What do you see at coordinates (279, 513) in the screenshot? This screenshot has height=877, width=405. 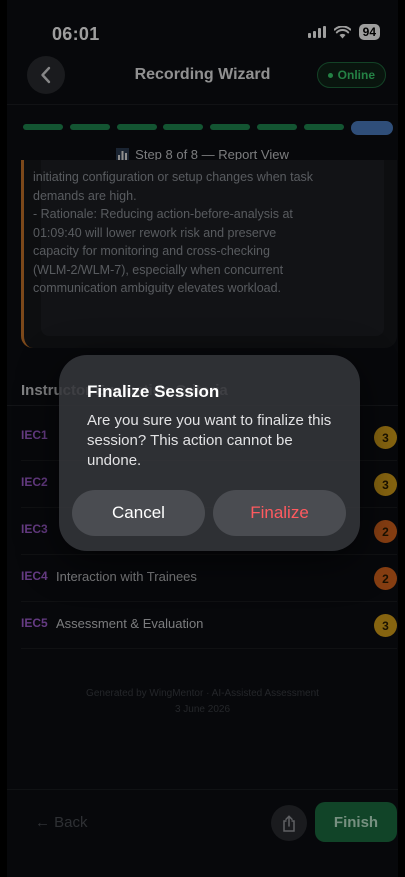 I see `finalize-button: Finalize` at bounding box center [279, 513].